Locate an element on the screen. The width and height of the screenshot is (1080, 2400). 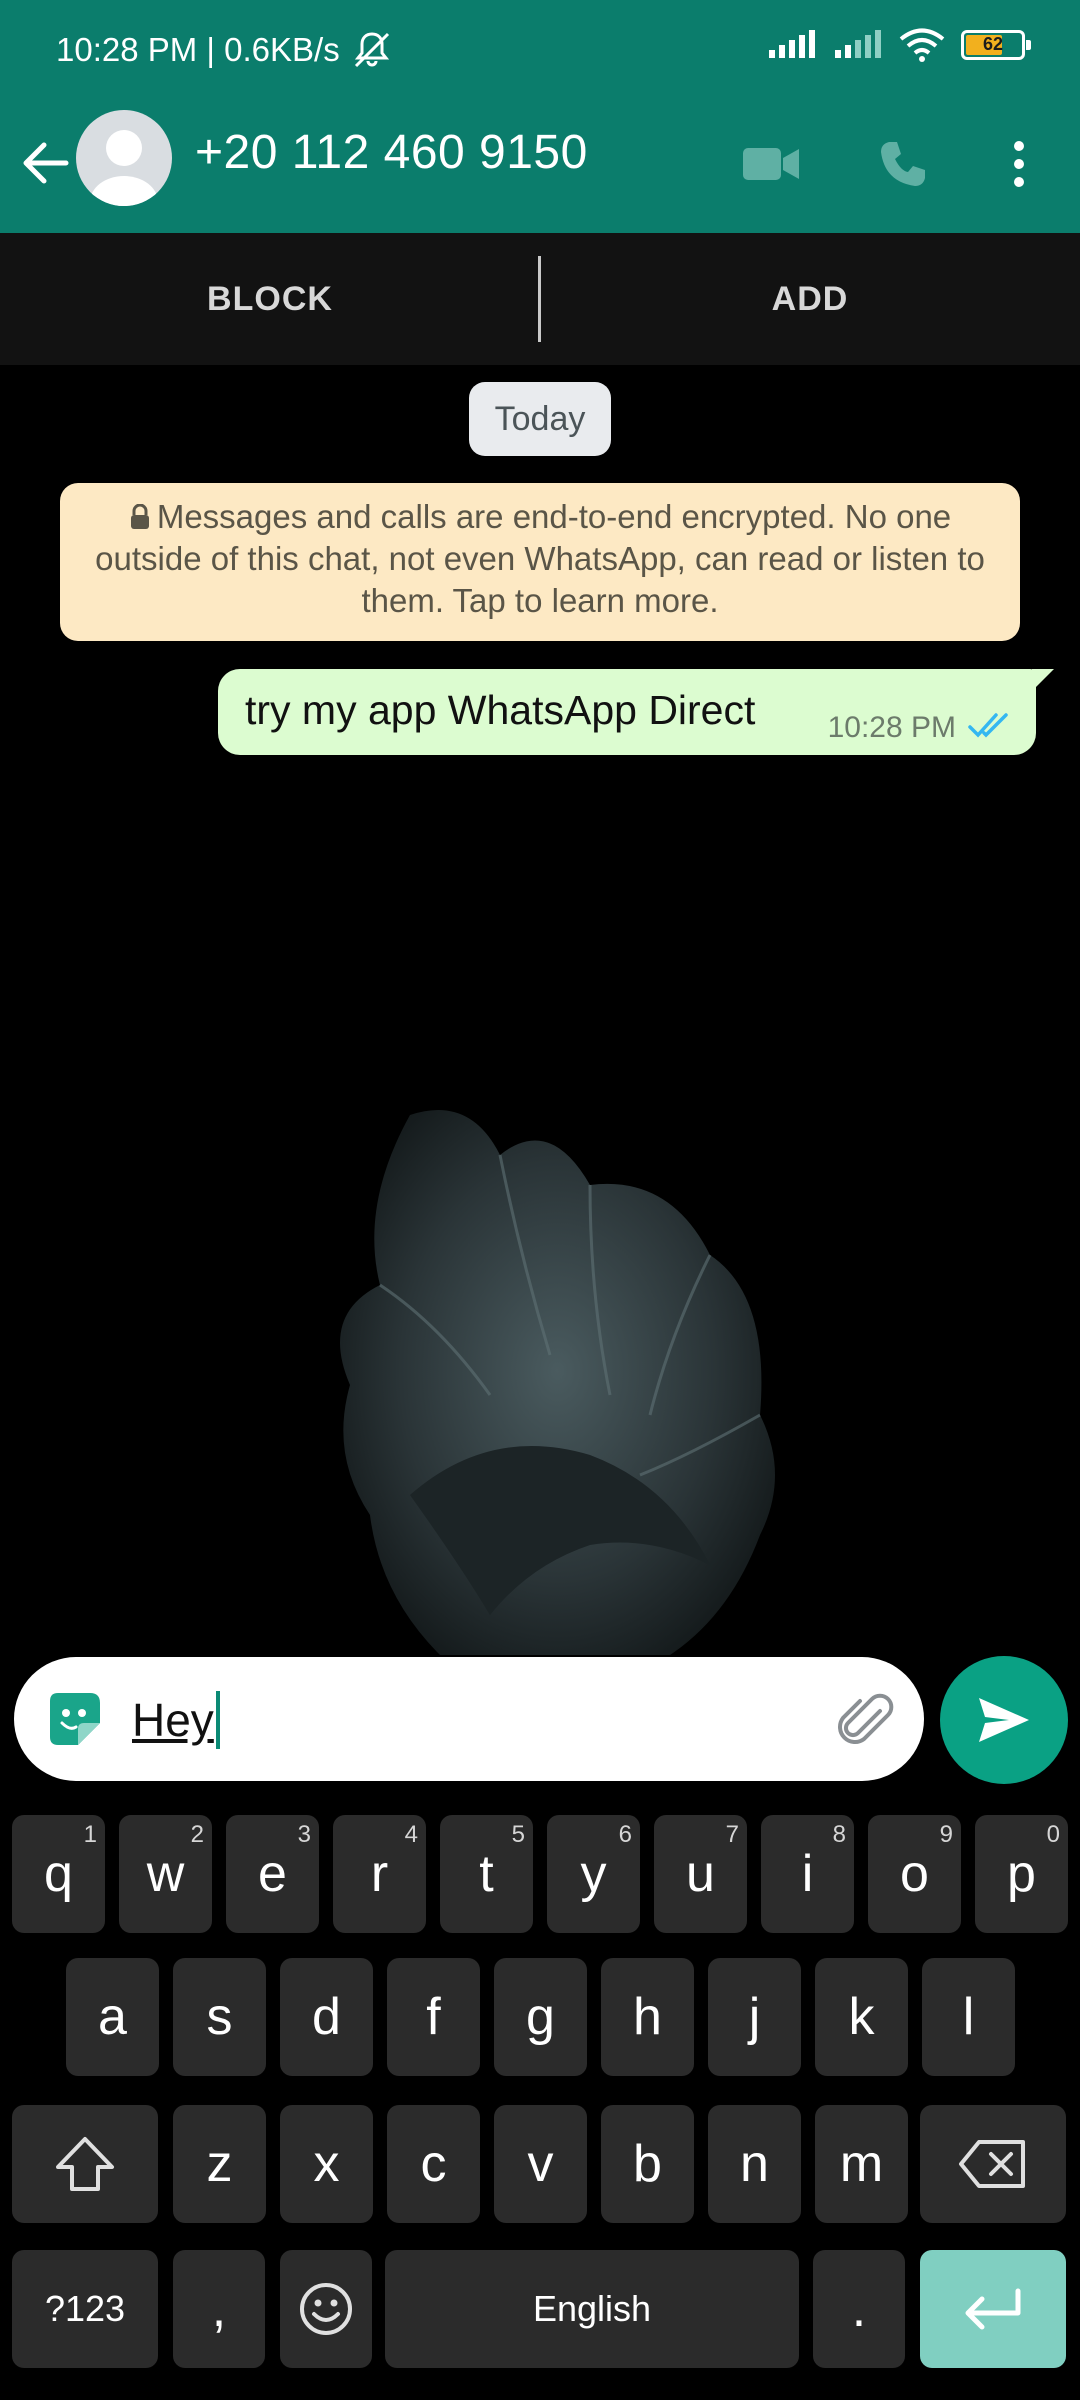
key-y: y6 is located at coordinates (593, 1874).